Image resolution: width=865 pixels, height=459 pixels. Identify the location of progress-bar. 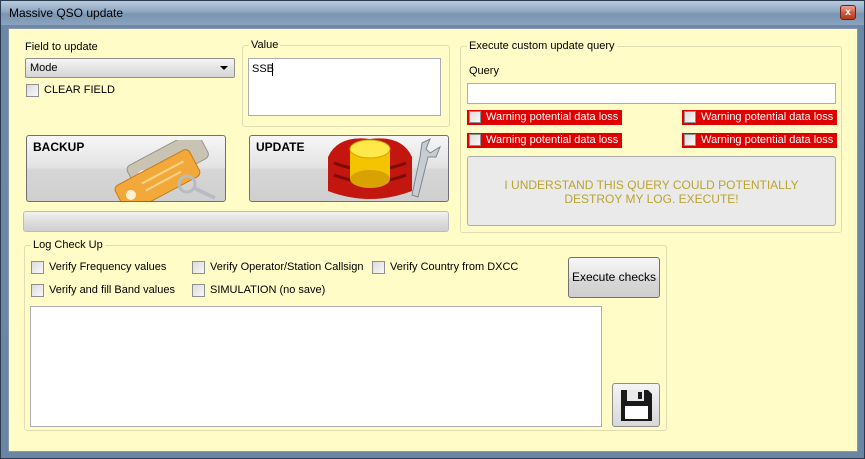
(236, 221).